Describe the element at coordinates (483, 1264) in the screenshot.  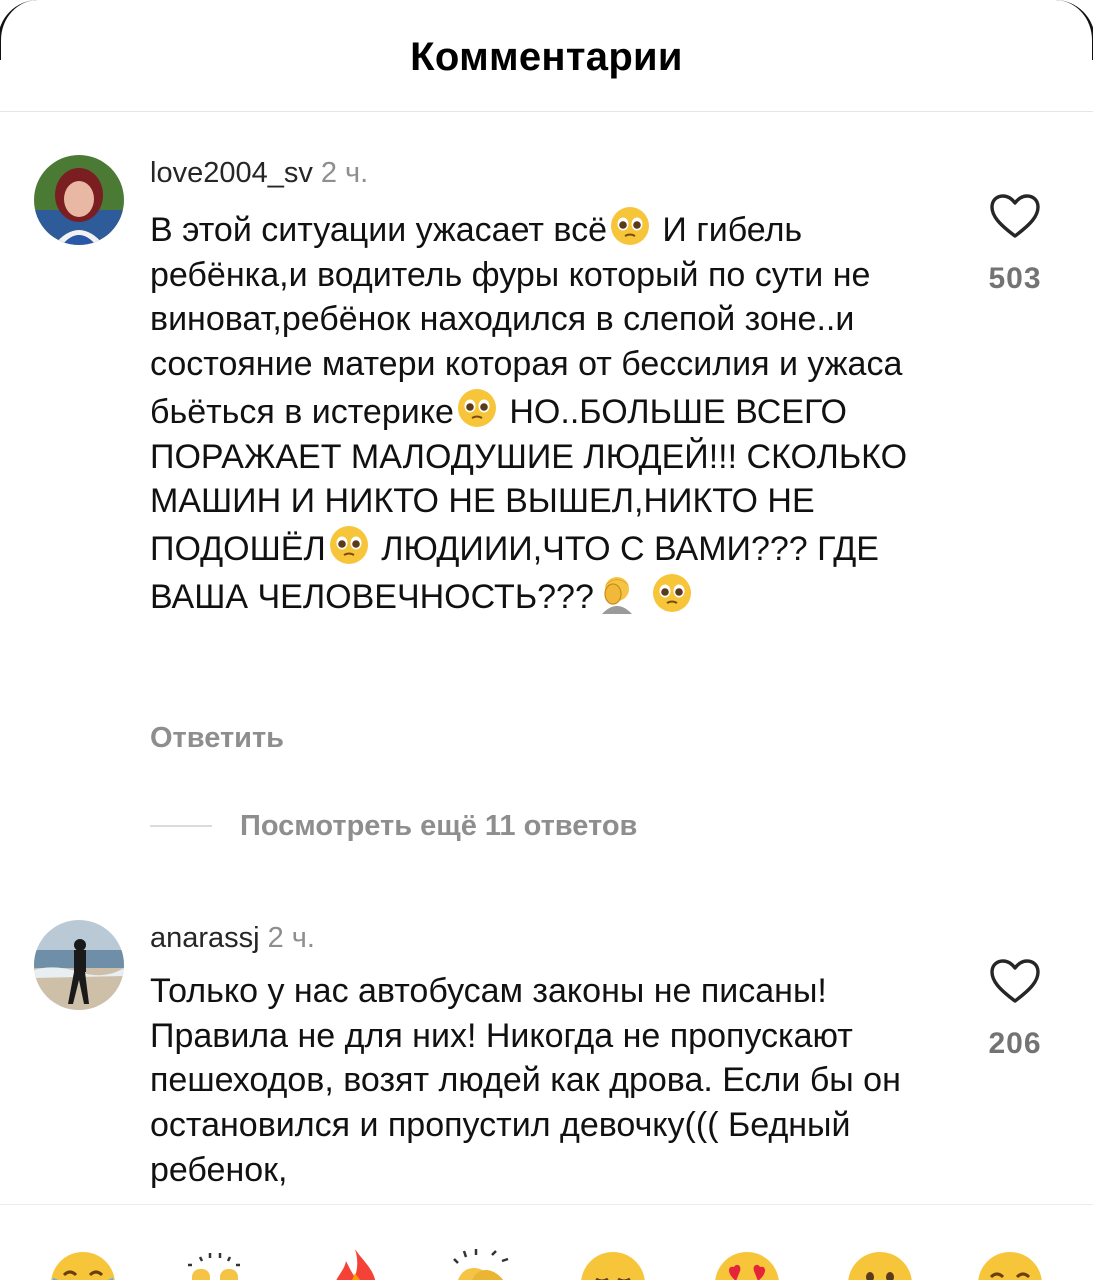
I see `clapping-hands-icon` at that location.